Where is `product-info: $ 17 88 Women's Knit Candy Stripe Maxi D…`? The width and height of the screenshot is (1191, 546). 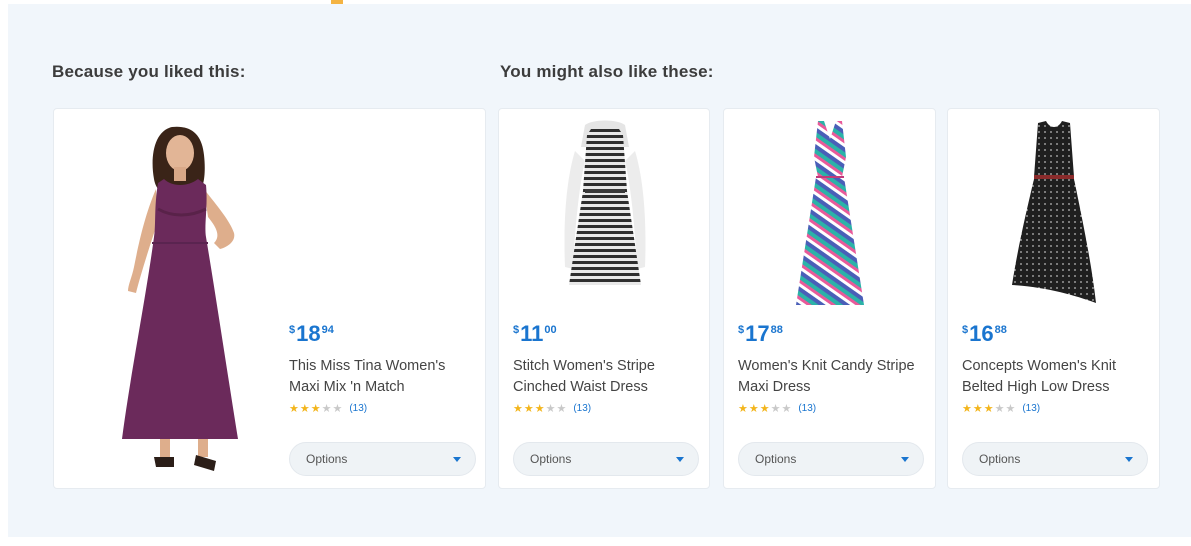 product-info: $ 17 88 Women's Knit Candy Stripe Maxi D… is located at coordinates (833, 369).